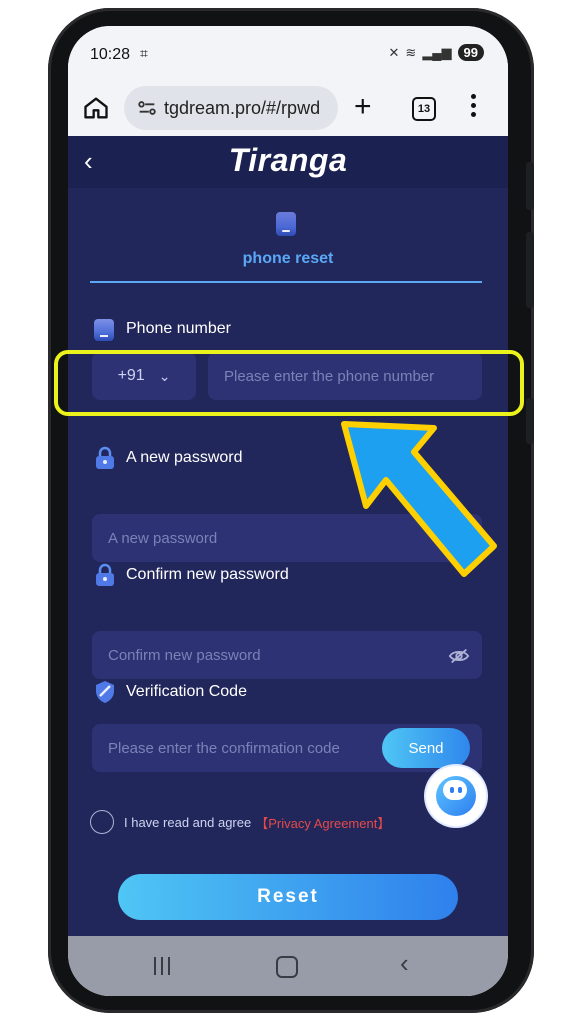  Describe the element at coordinates (473, 108) in the screenshot. I see `more-menu-icon` at that location.